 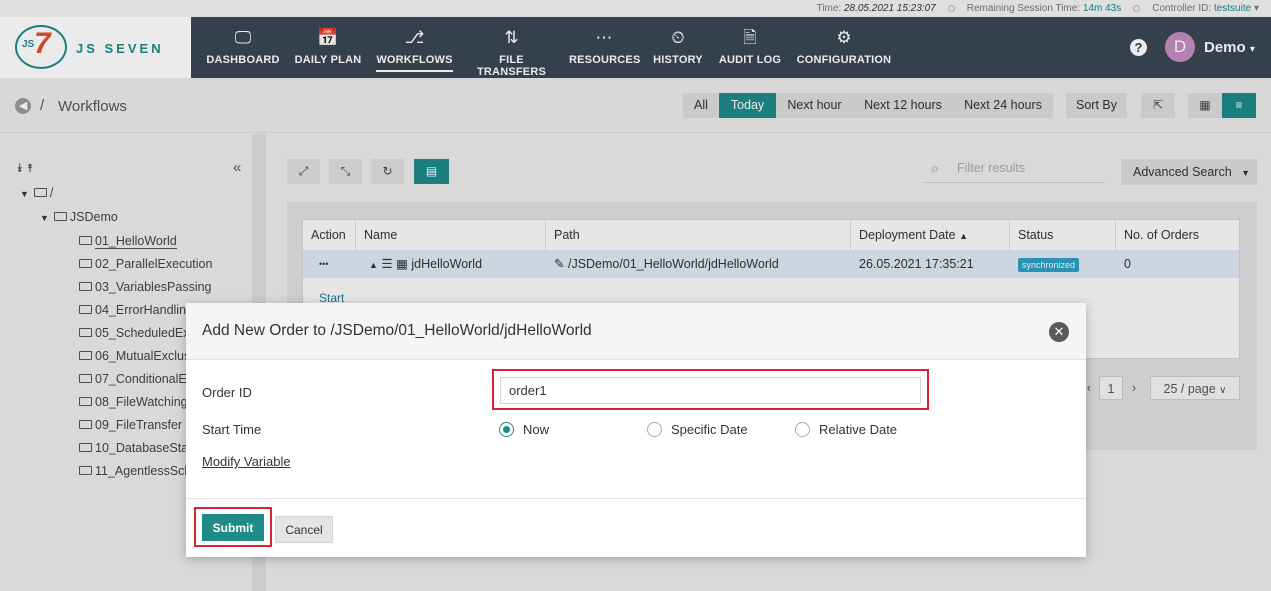 What do you see at coordinates (636, 527) in the screenshot?
I see `dialog-footer: Submit Cancel` at bounding box center [636, 527].